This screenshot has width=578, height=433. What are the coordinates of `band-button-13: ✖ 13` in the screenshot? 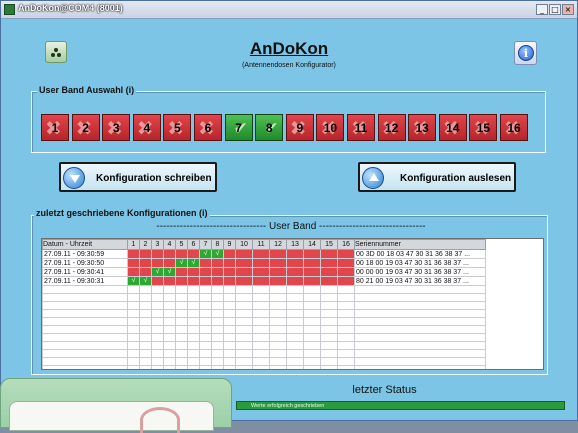 It's located at (422, 127).